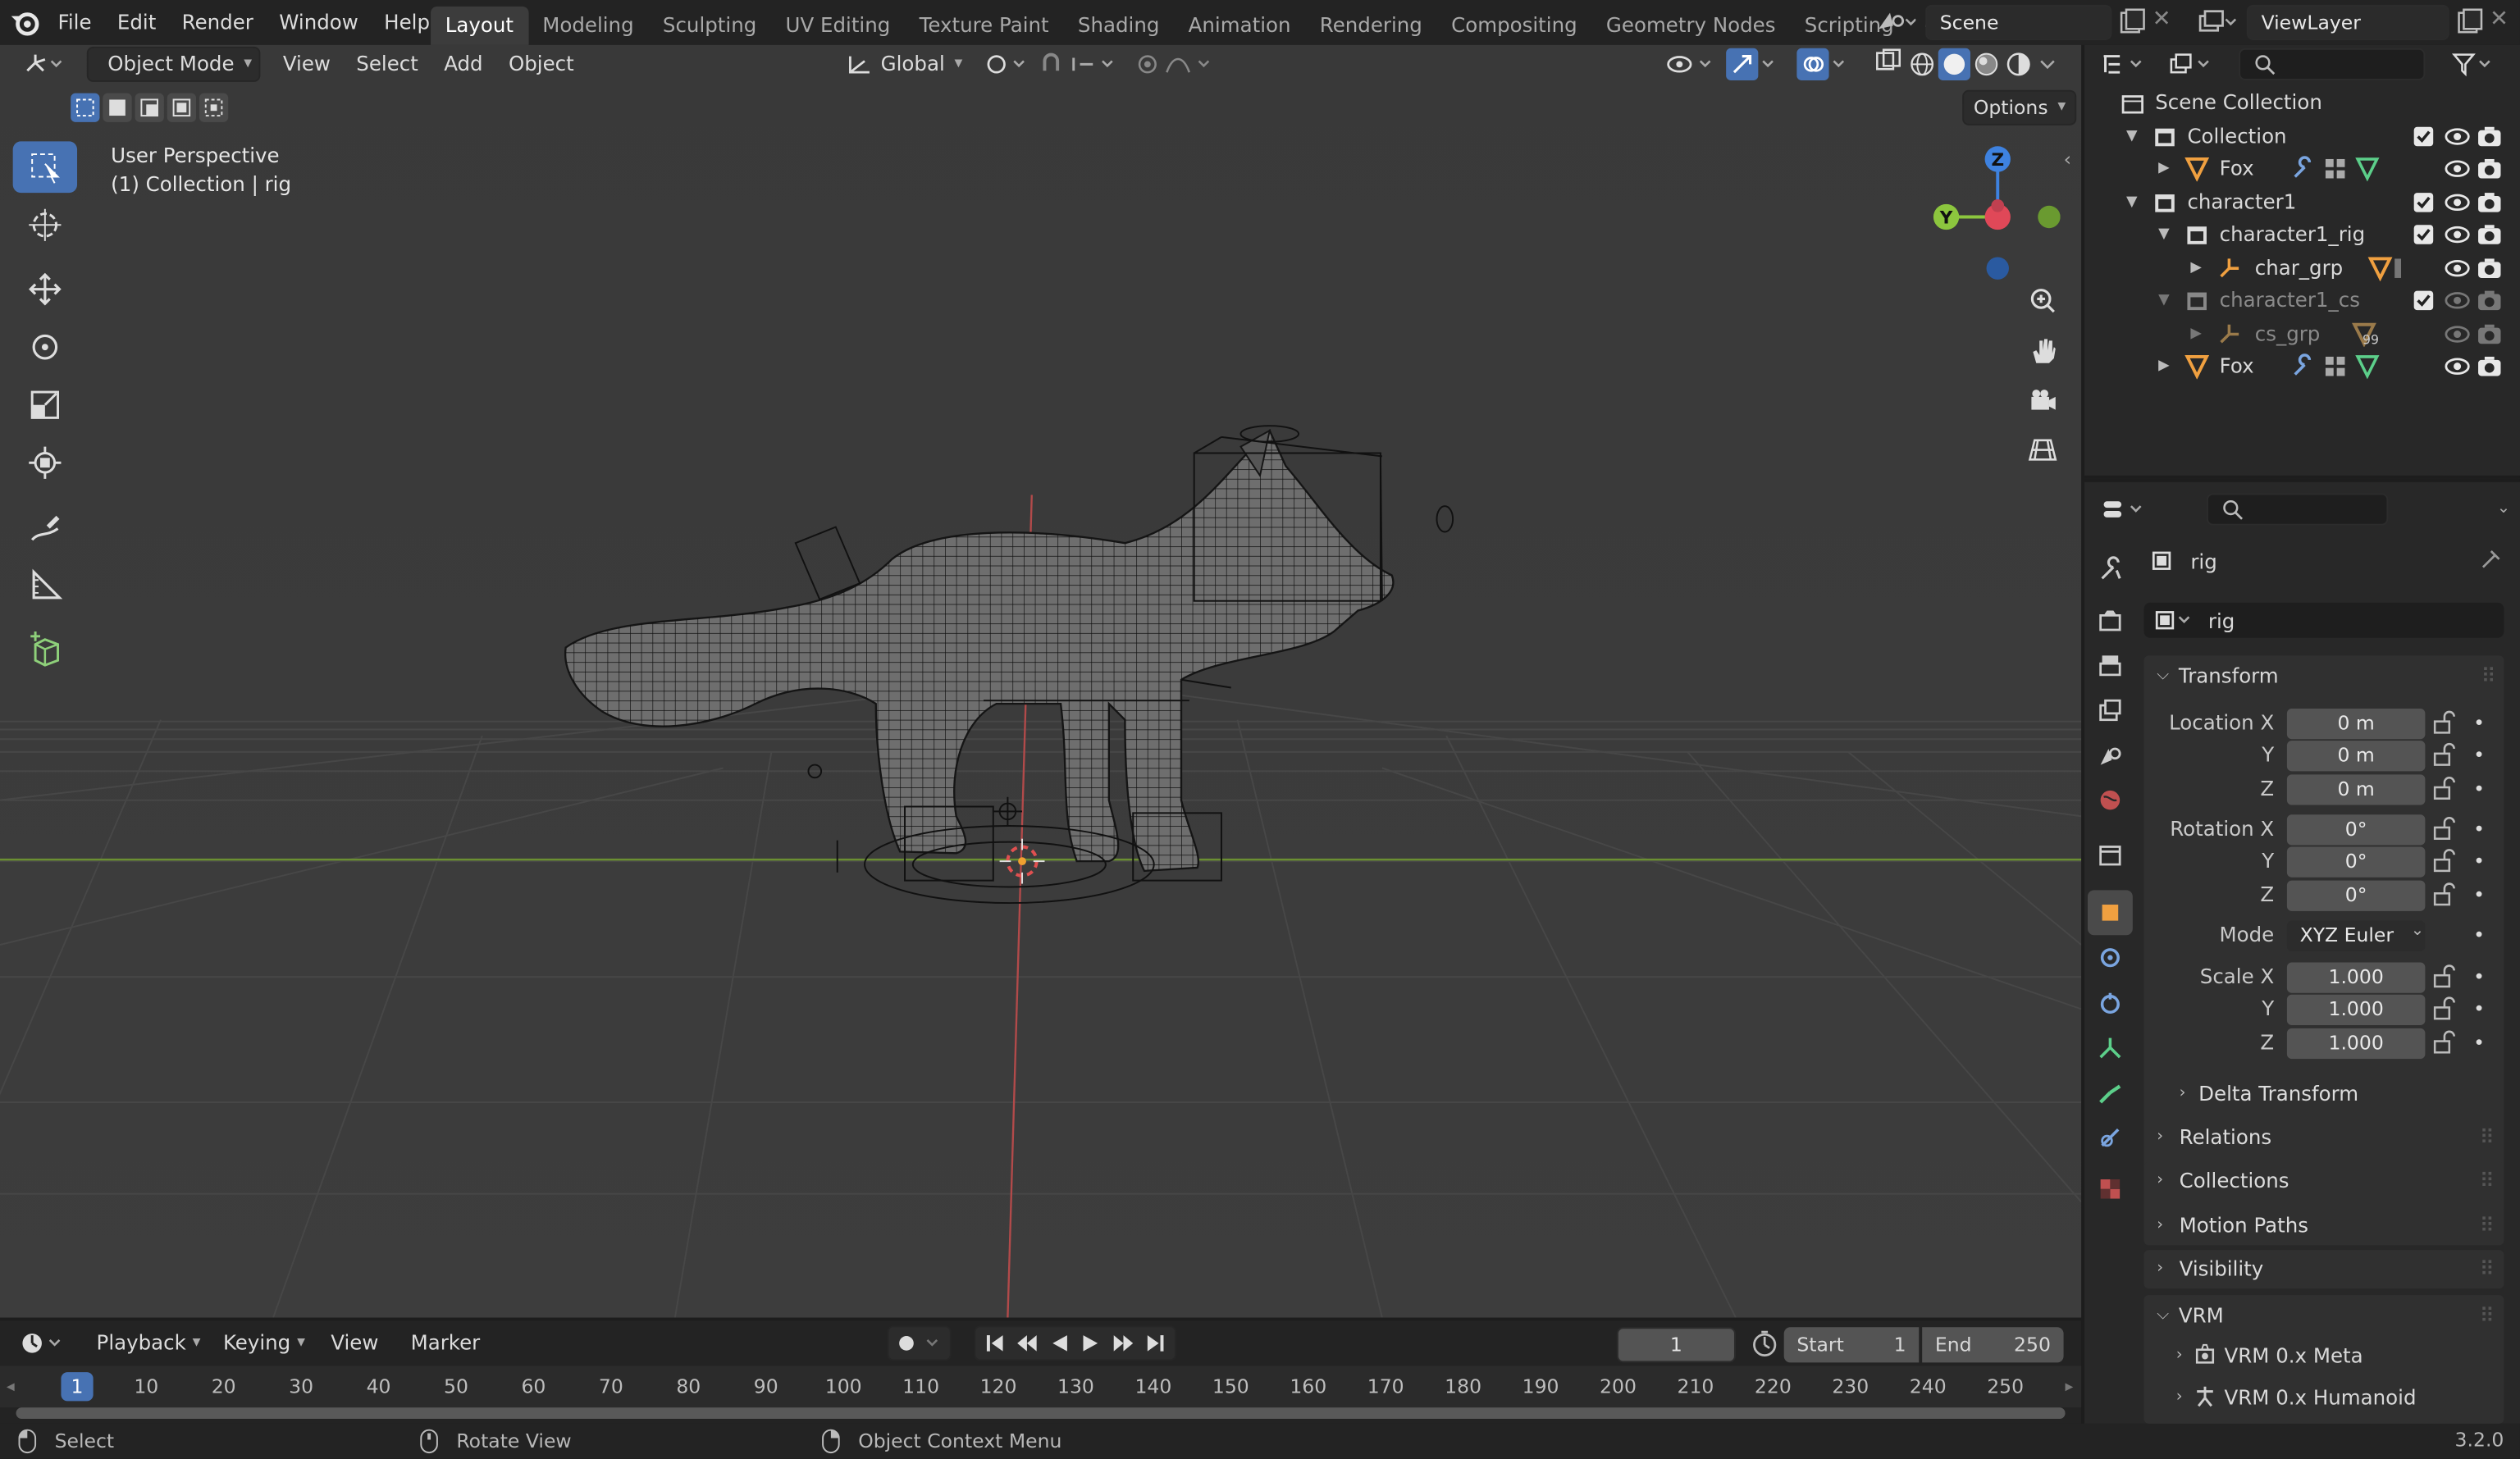 The width and height of the screenshot is (2520, 1459). What do you see at coordinates (2323, 1226) in the screenshot?
I see `motion-paths-panel: › Motion Paths ⠿` at bounding box center [2323, 1226].